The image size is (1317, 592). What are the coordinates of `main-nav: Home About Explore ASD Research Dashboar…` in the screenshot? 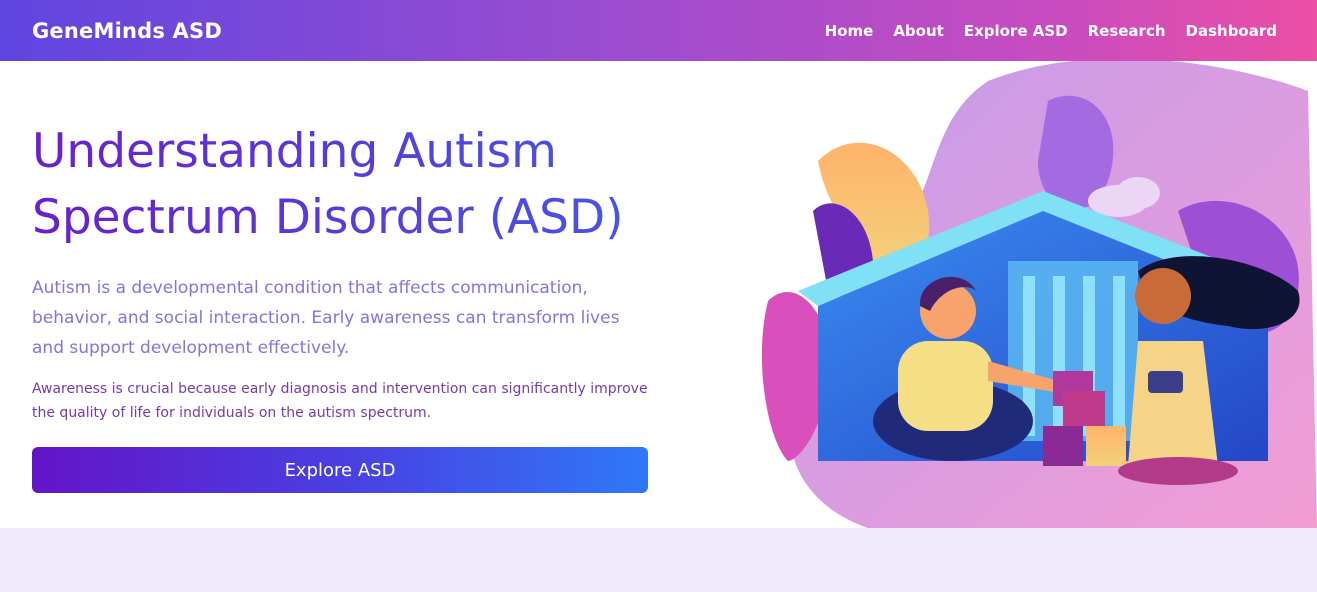 It's located at (1051, 31).